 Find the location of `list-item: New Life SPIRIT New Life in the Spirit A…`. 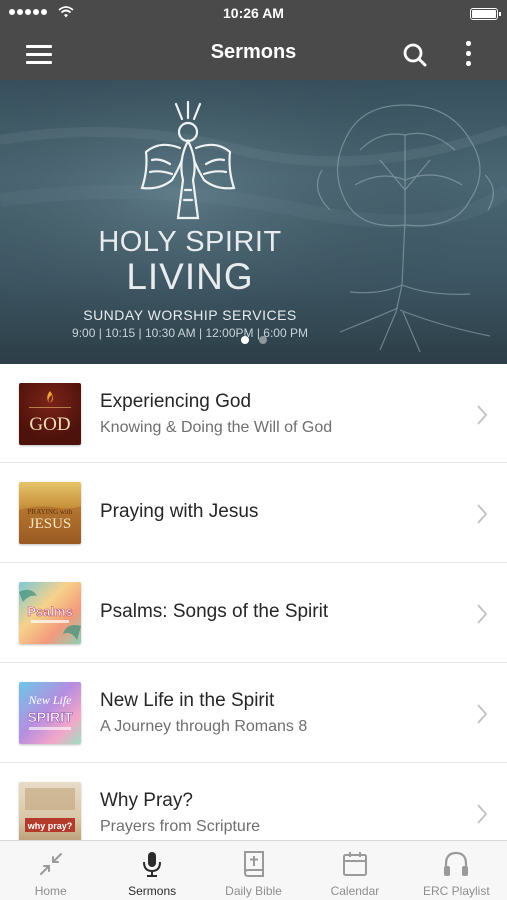

list-item: New Life SPIRIT New Life in the Spirit A… is located at coordinates (253, 713).